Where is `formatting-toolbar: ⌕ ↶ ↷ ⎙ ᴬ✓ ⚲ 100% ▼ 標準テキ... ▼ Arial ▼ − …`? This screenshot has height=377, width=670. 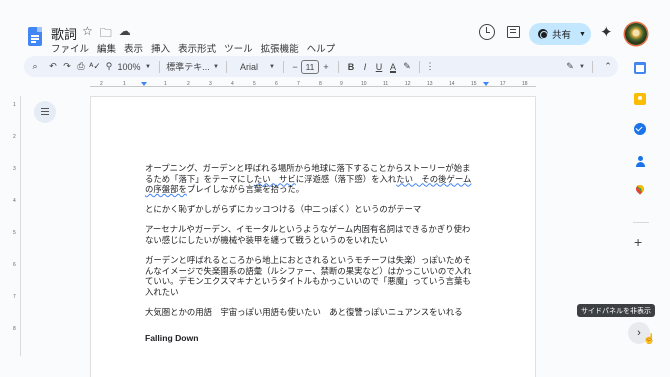 formatting-toolbar: ⌕ ↶ ↷ ⎙ ᴬ✓ ⚲ 100% ▼ 標準テキ... ▼ Arial ▼ − … is located at coordinates (321, 66).